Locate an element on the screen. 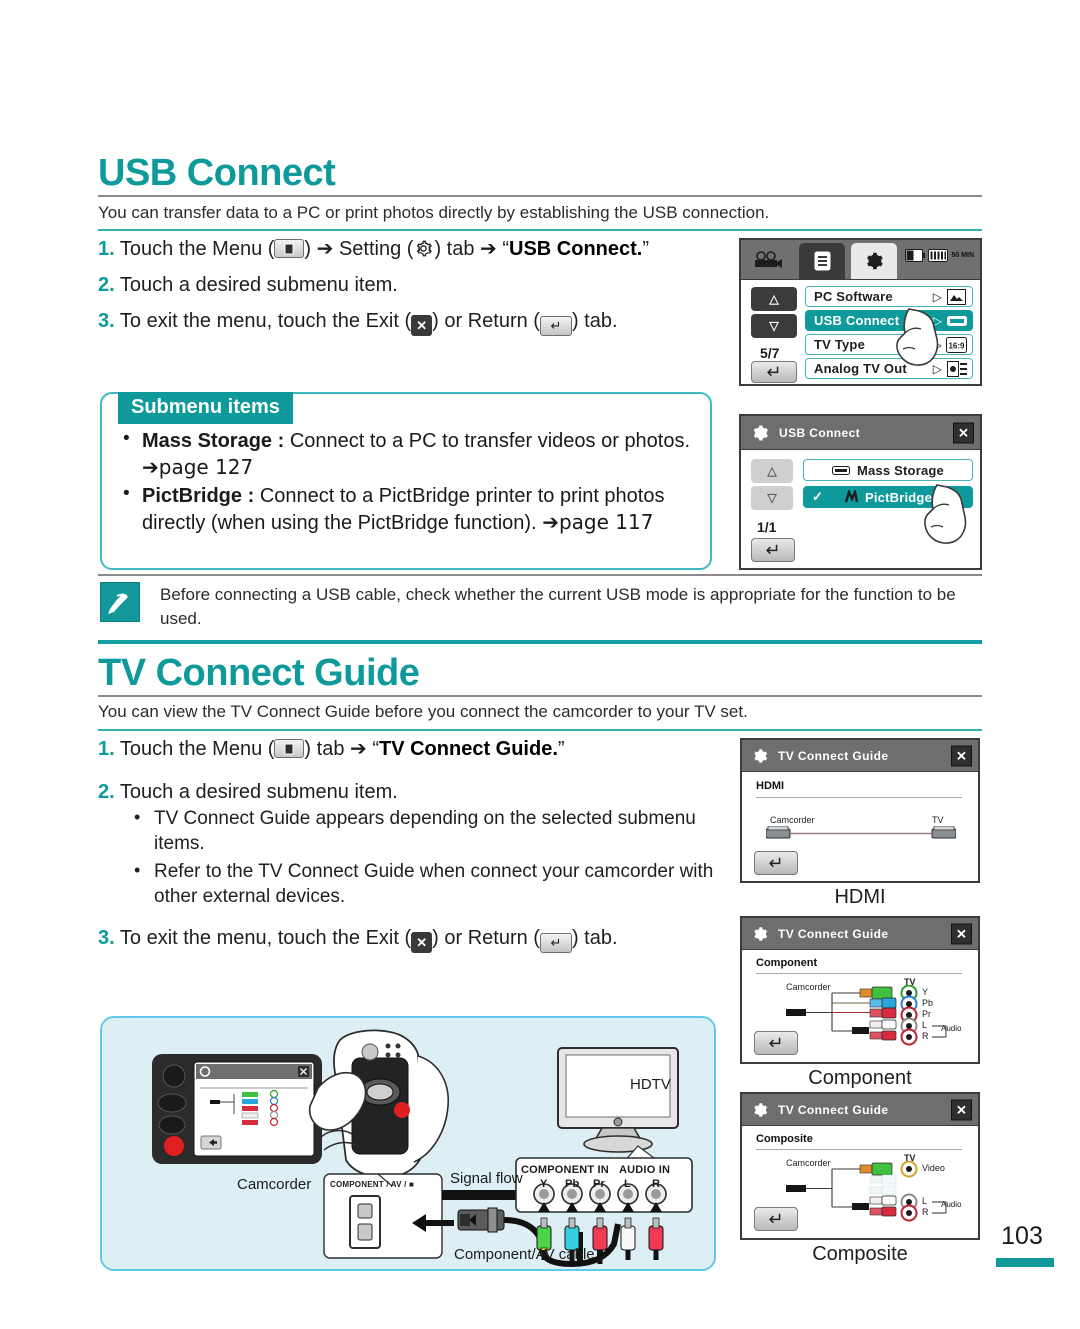 The height and width of the screenshot is (1329, 1080). caption-composite: Composite is located at coordinates (860, 1254).